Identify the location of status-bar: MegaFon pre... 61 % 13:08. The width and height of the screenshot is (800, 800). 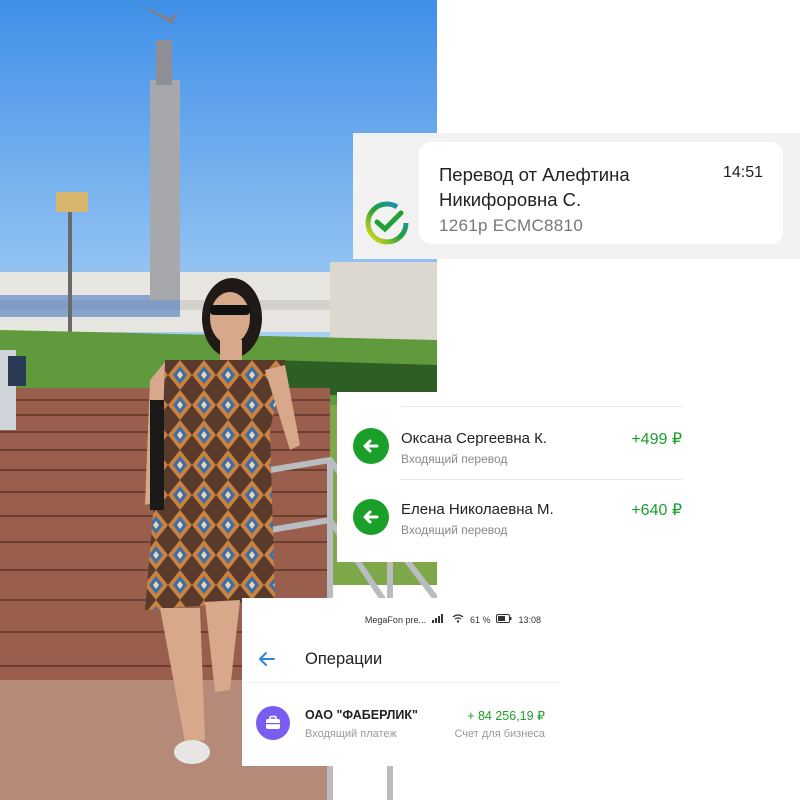
(453, 619).